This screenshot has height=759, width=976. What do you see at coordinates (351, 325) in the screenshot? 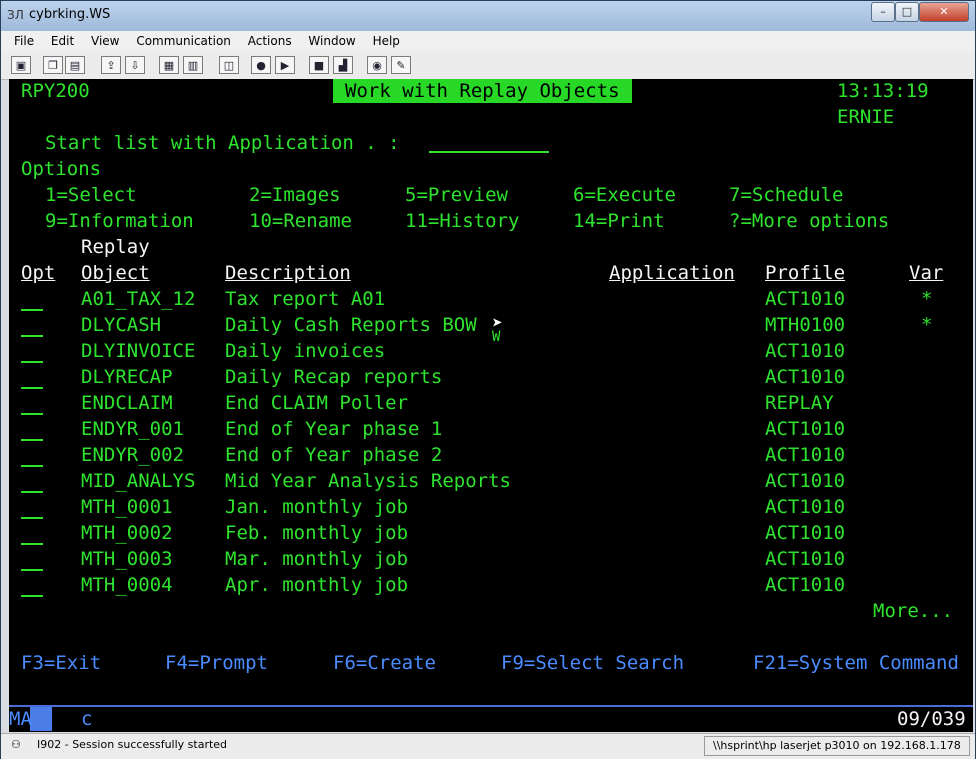
I see `row-description: Daily Cash Reports BOW` at bounding box center [351, 325].